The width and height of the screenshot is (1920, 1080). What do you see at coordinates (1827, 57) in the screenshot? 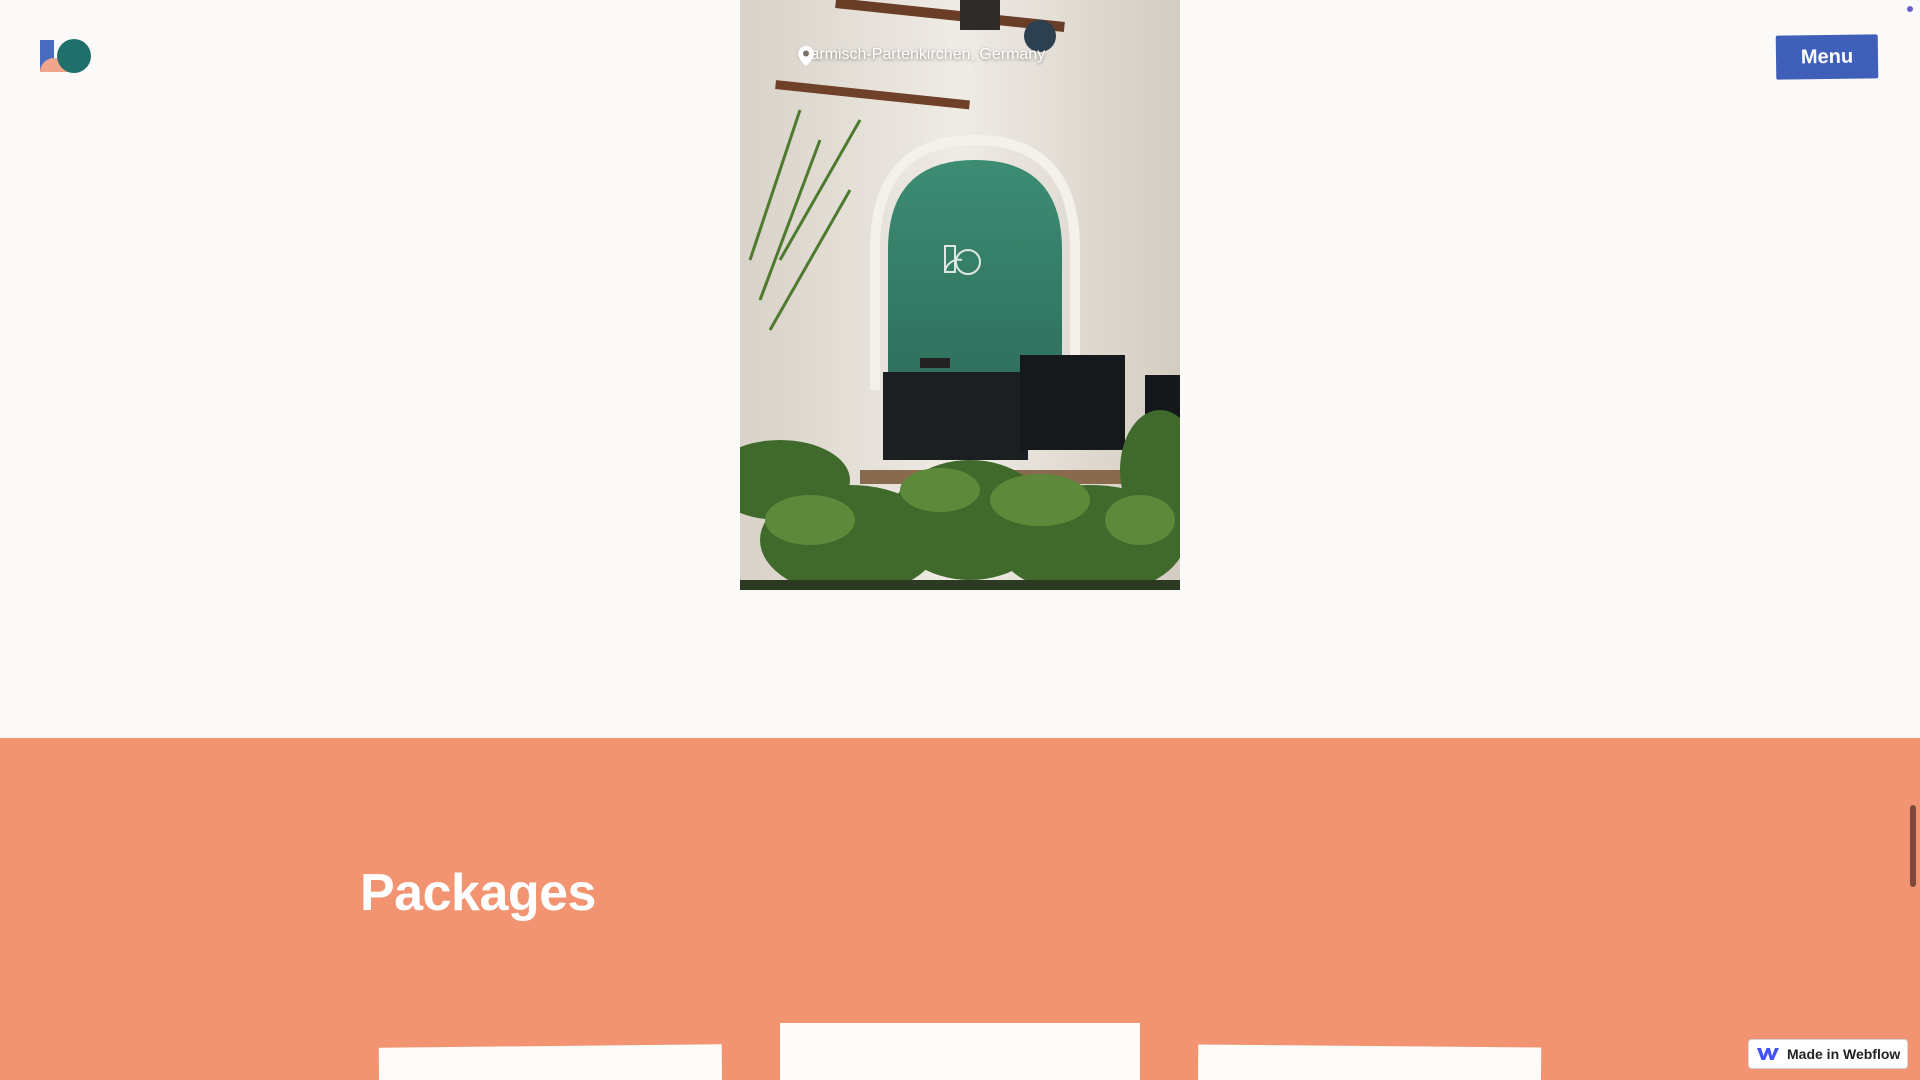
I see `menu-button: Menu` at bounding box center [1827, 57].